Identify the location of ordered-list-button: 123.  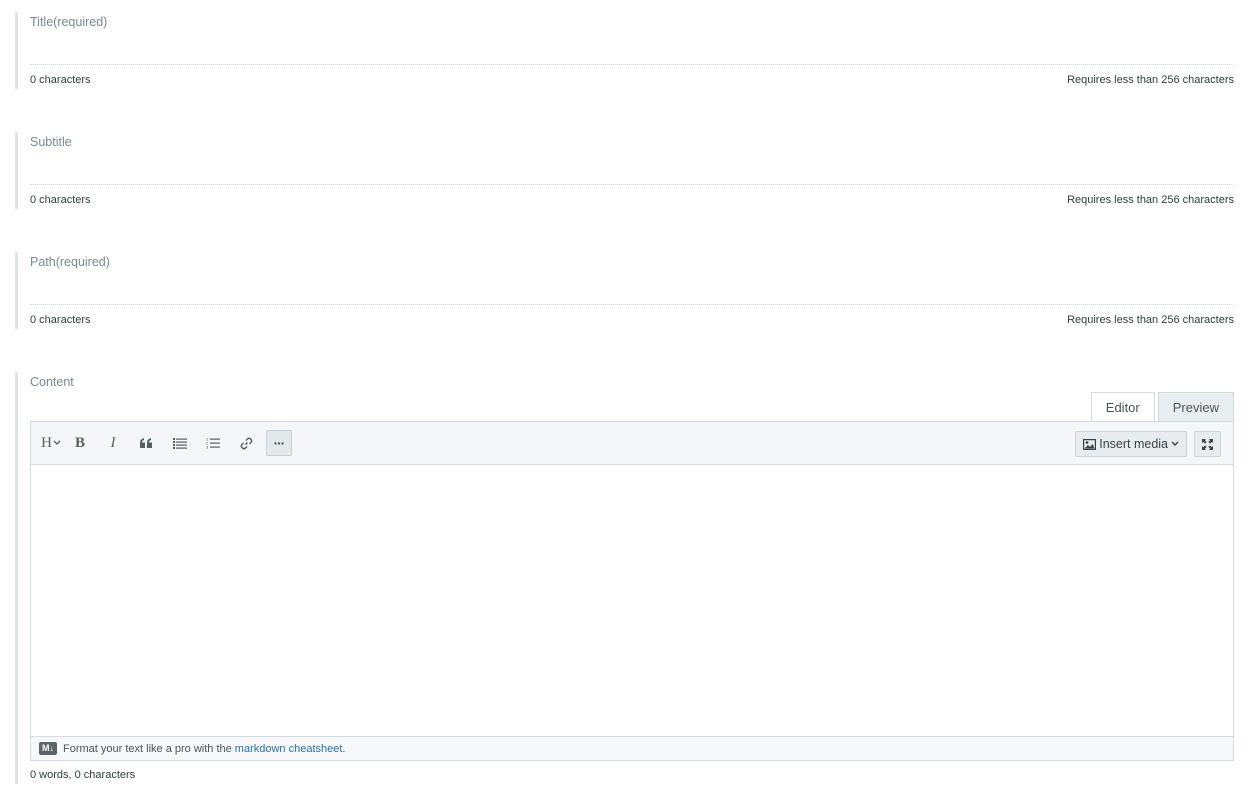
(213, 443).